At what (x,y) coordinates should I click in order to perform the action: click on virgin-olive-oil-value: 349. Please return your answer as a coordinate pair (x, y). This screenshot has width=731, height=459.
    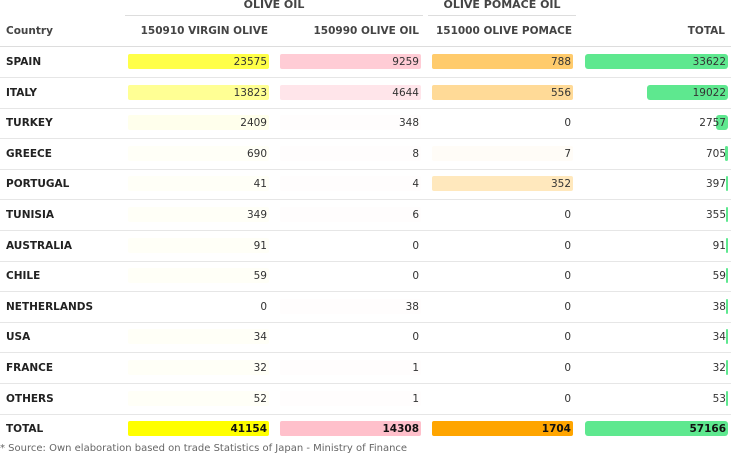
    Looking at the image, I should click on (256, 215).